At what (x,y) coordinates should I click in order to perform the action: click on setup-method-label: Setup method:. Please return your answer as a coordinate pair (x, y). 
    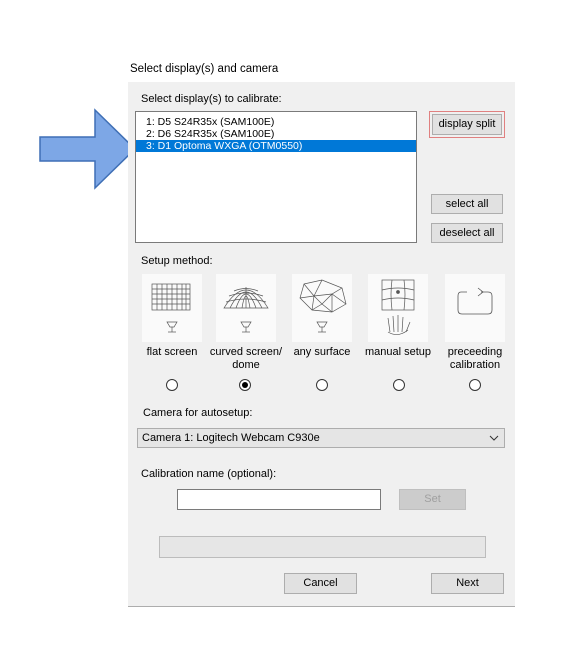
    Looking at the image, I should click on (177, 261).